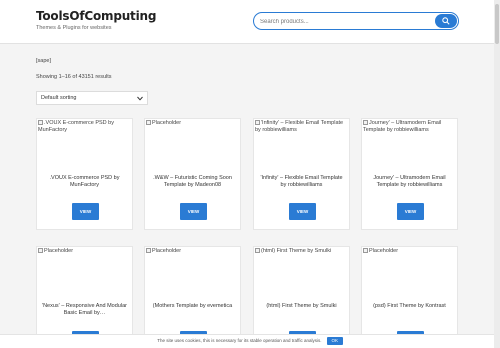  Describe the element at coordinates (84, 142) in the screenshot. I see `product-image: .VOUX E-commerce PSD by MunFactory` at that location.